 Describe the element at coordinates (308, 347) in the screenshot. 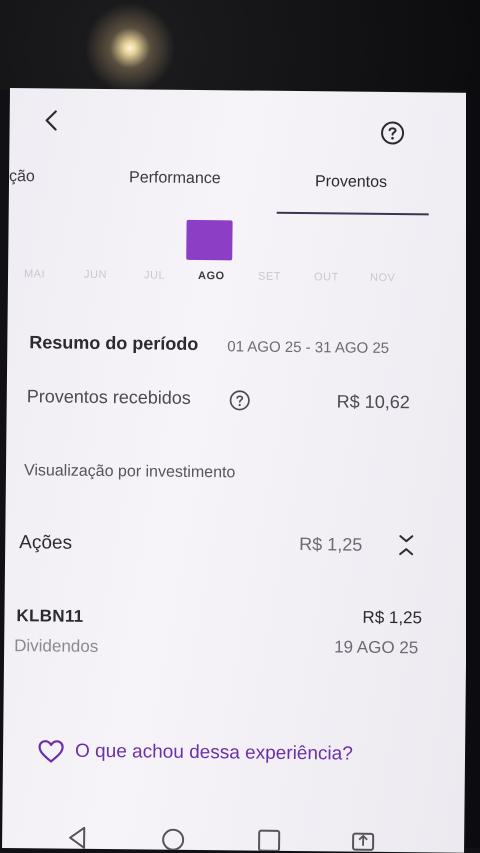

I see `summary-period: 01 AGO 25 - 31 AGO 25` at that location.